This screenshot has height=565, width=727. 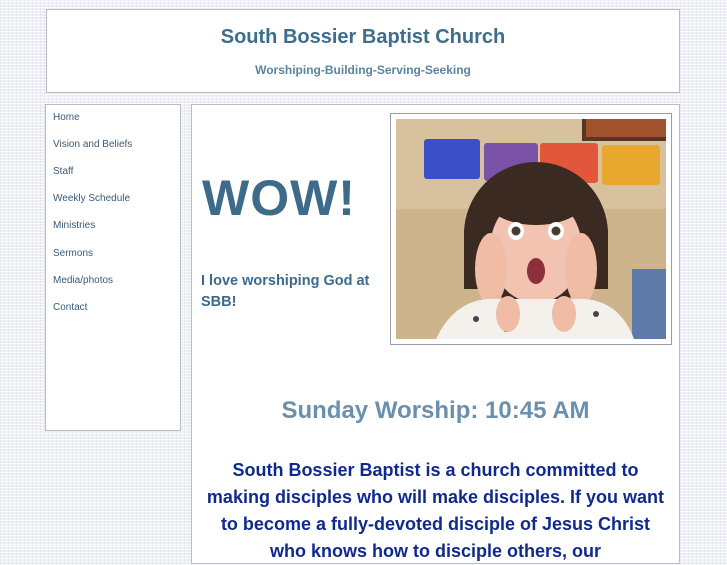 I want to click on nav-link-schedule: Weekly Schedule, so click(x=91, y=198).